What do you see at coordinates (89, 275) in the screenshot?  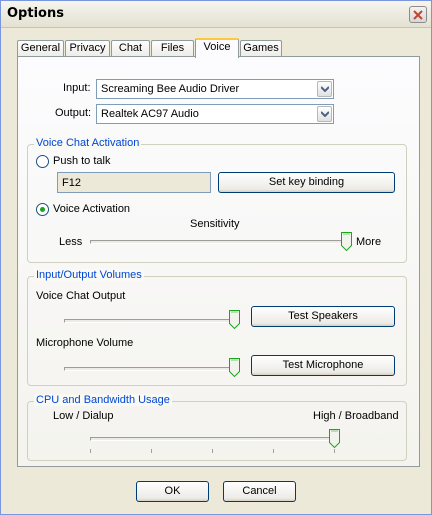 I see `group-title: Input/Output Volumes` at bounding box center [89, 275].